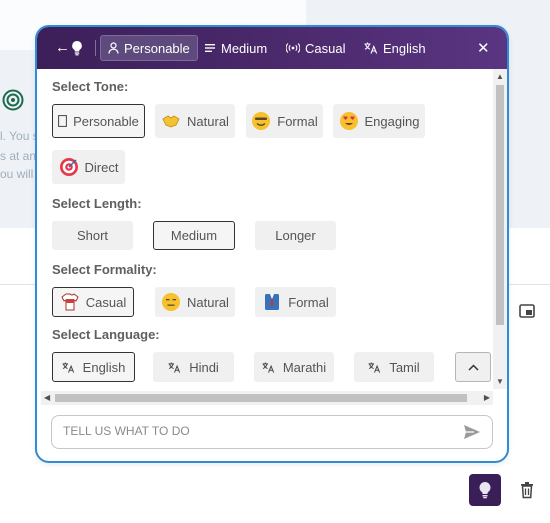 Image resolution: width=550 pixels, height=523 pixels. I want to click on language-option-label: Marathi, so click(304, 367).